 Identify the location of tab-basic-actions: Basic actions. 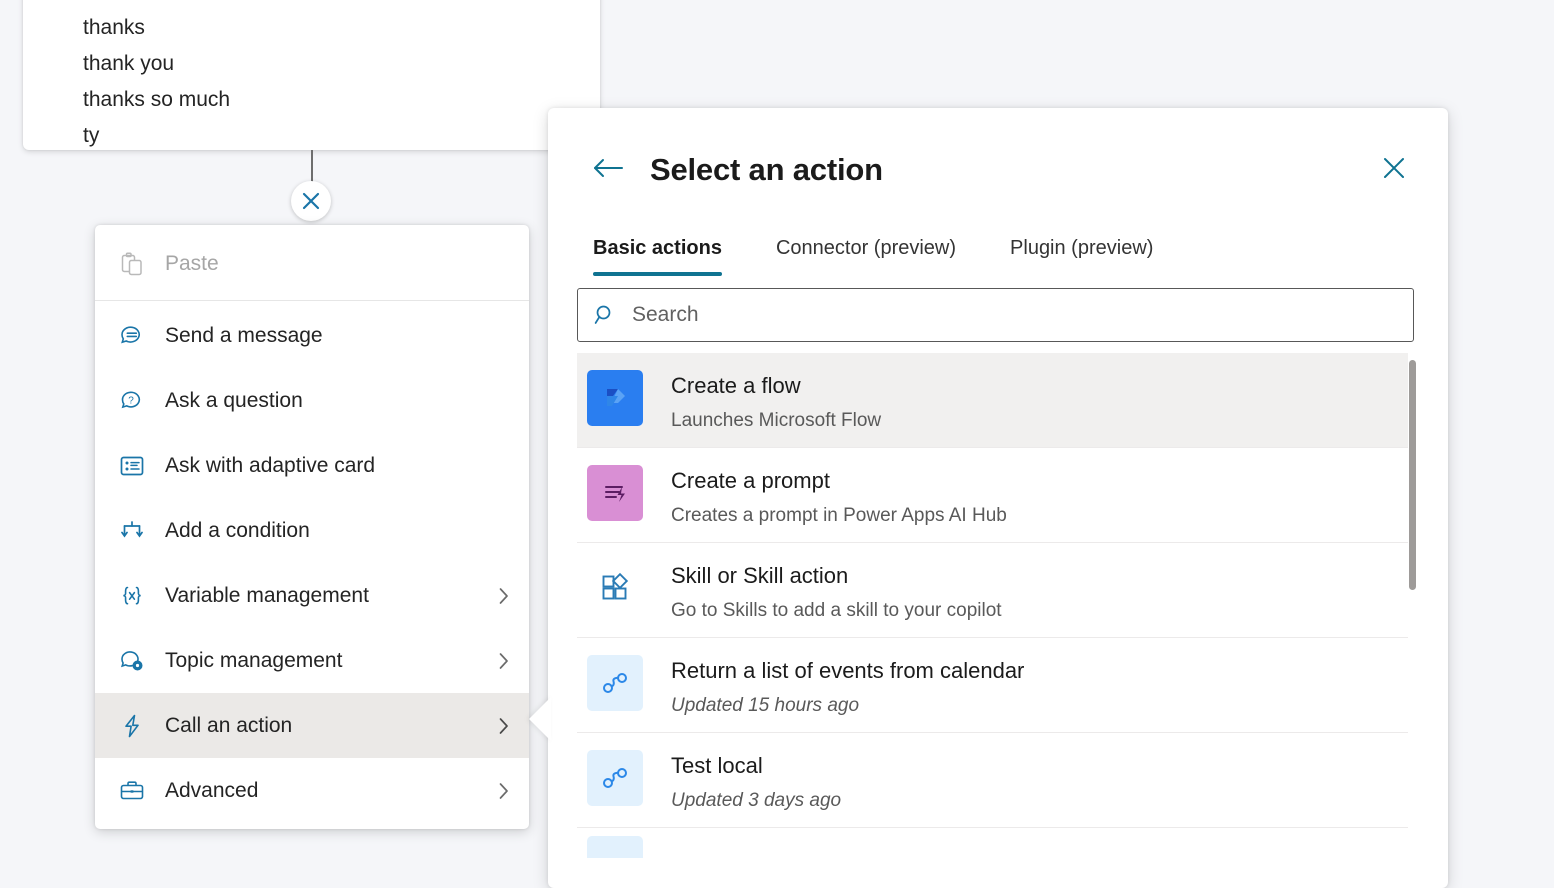
(657, 256).